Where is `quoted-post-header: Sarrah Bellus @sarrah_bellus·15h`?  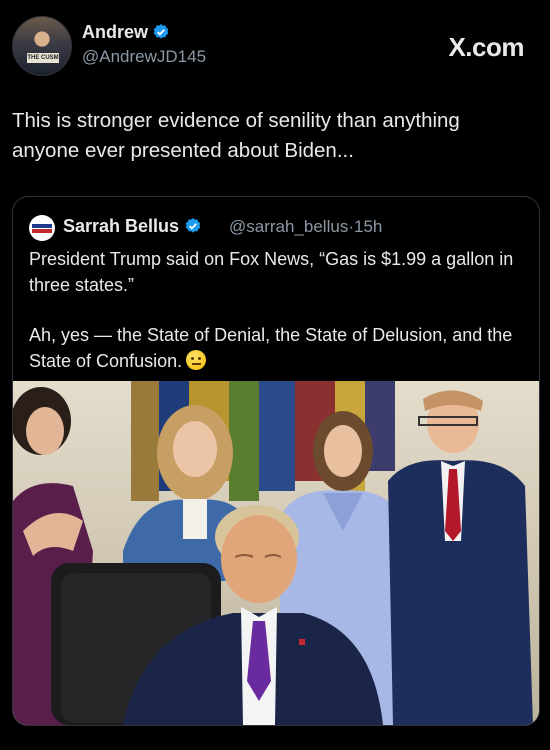
quoted-post-header: Sarrah Bellus @sarrah_bellus·15h is located at coordinates (274, 228).